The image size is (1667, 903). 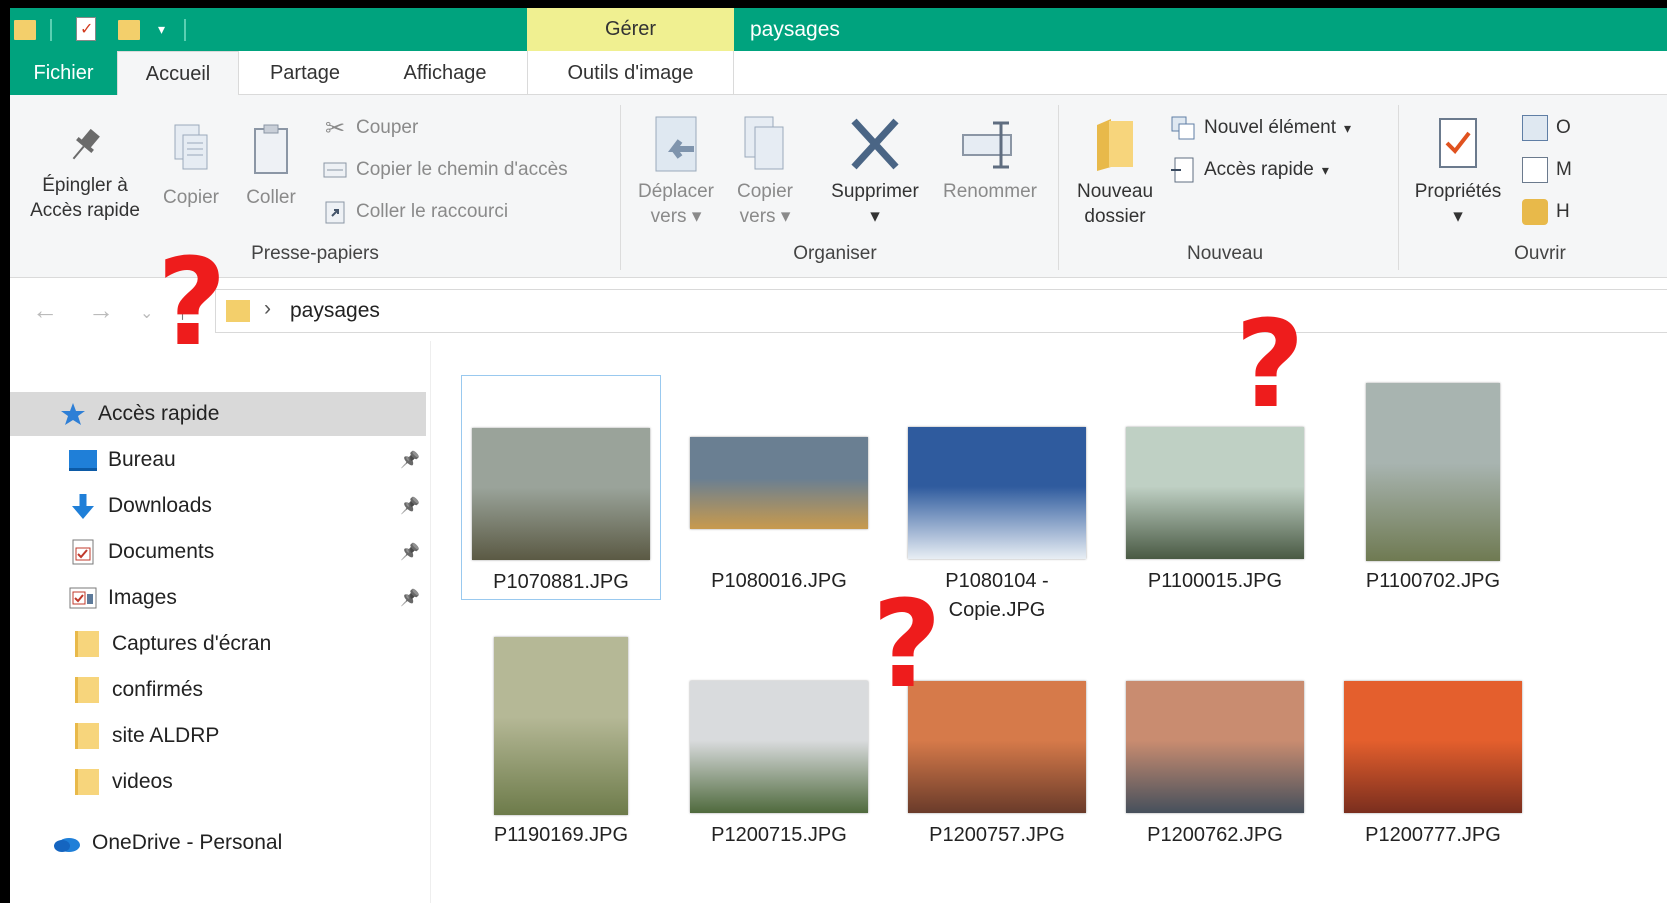 I want to click on move-to-icon, so click(x=676, y=144).